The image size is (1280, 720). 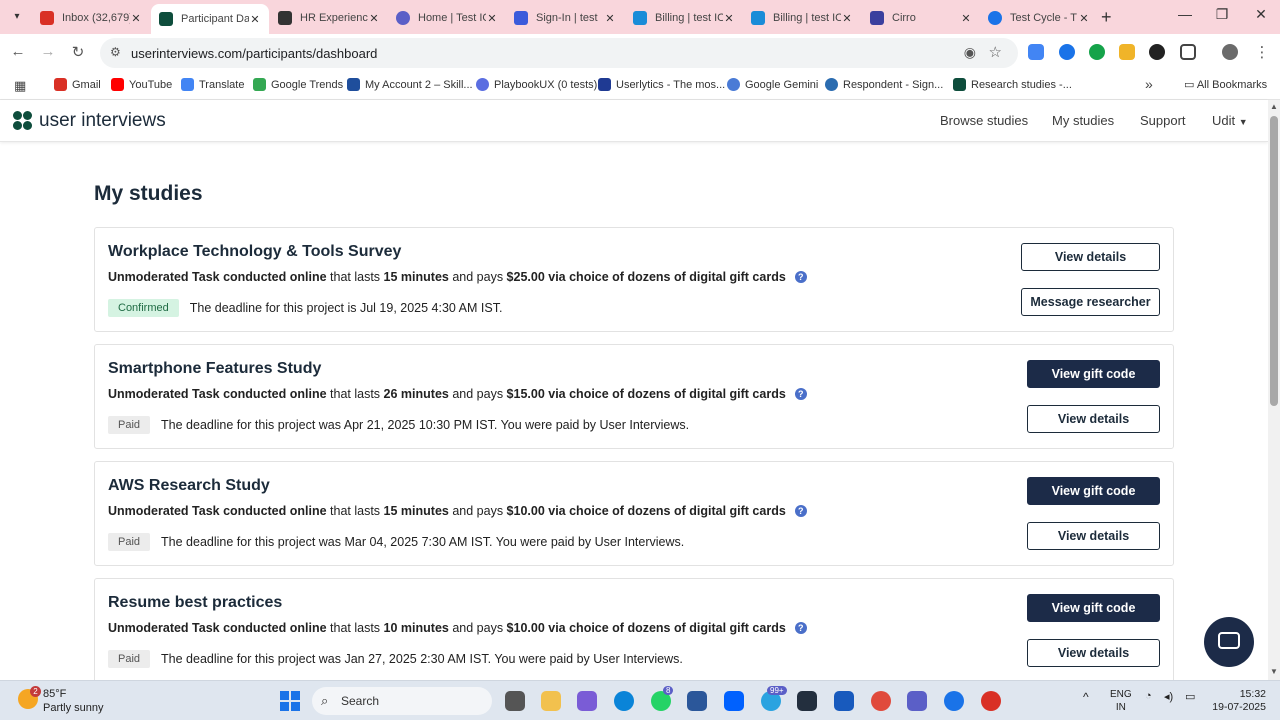 What do you see at coordinates (20, 86) in the screenshot?
I see `apps-grid-icon: ▦` at bounding box center [20, 86].